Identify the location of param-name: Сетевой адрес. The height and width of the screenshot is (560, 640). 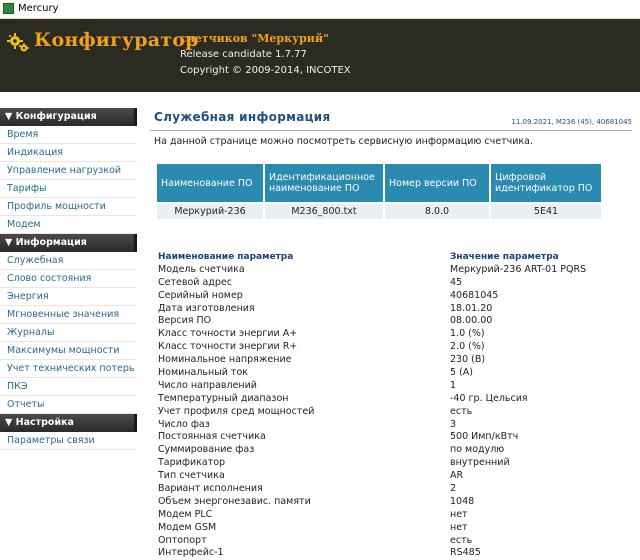
(195, 282).